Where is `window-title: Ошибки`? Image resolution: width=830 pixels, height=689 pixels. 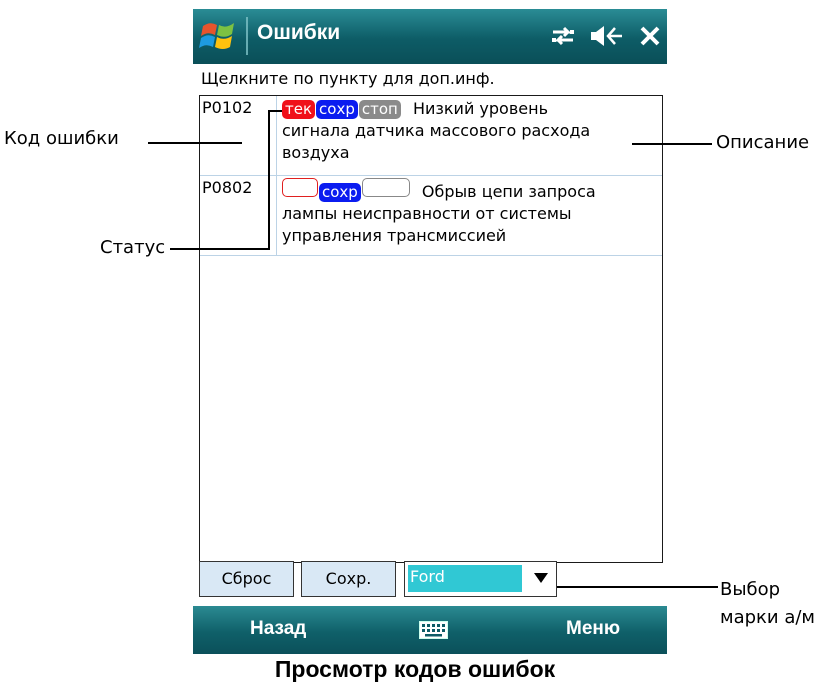
window-title: Ошибки is located at coordinates (299, 32).